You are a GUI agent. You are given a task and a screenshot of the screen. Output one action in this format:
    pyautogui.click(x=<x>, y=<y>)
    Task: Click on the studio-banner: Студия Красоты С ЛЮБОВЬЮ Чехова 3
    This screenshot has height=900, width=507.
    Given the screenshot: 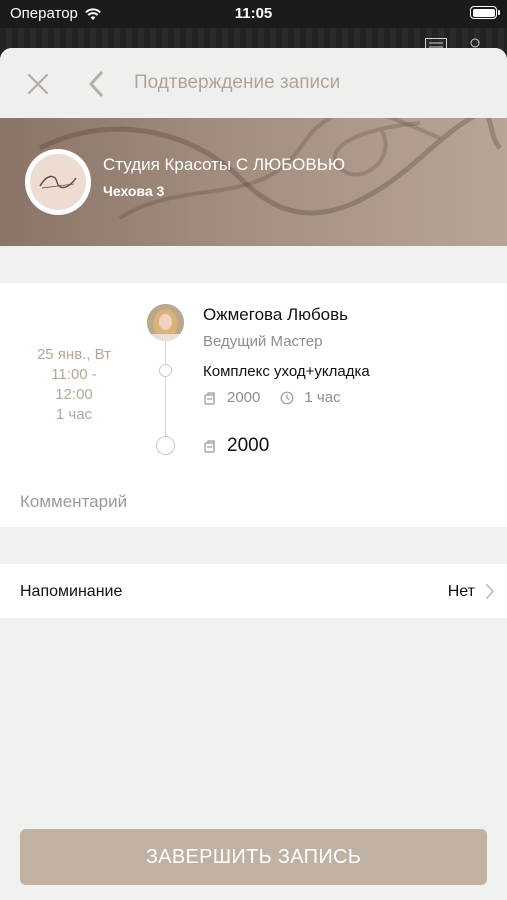 What is the action you would take?
    pyautogui.click(x=253, y=182)
    